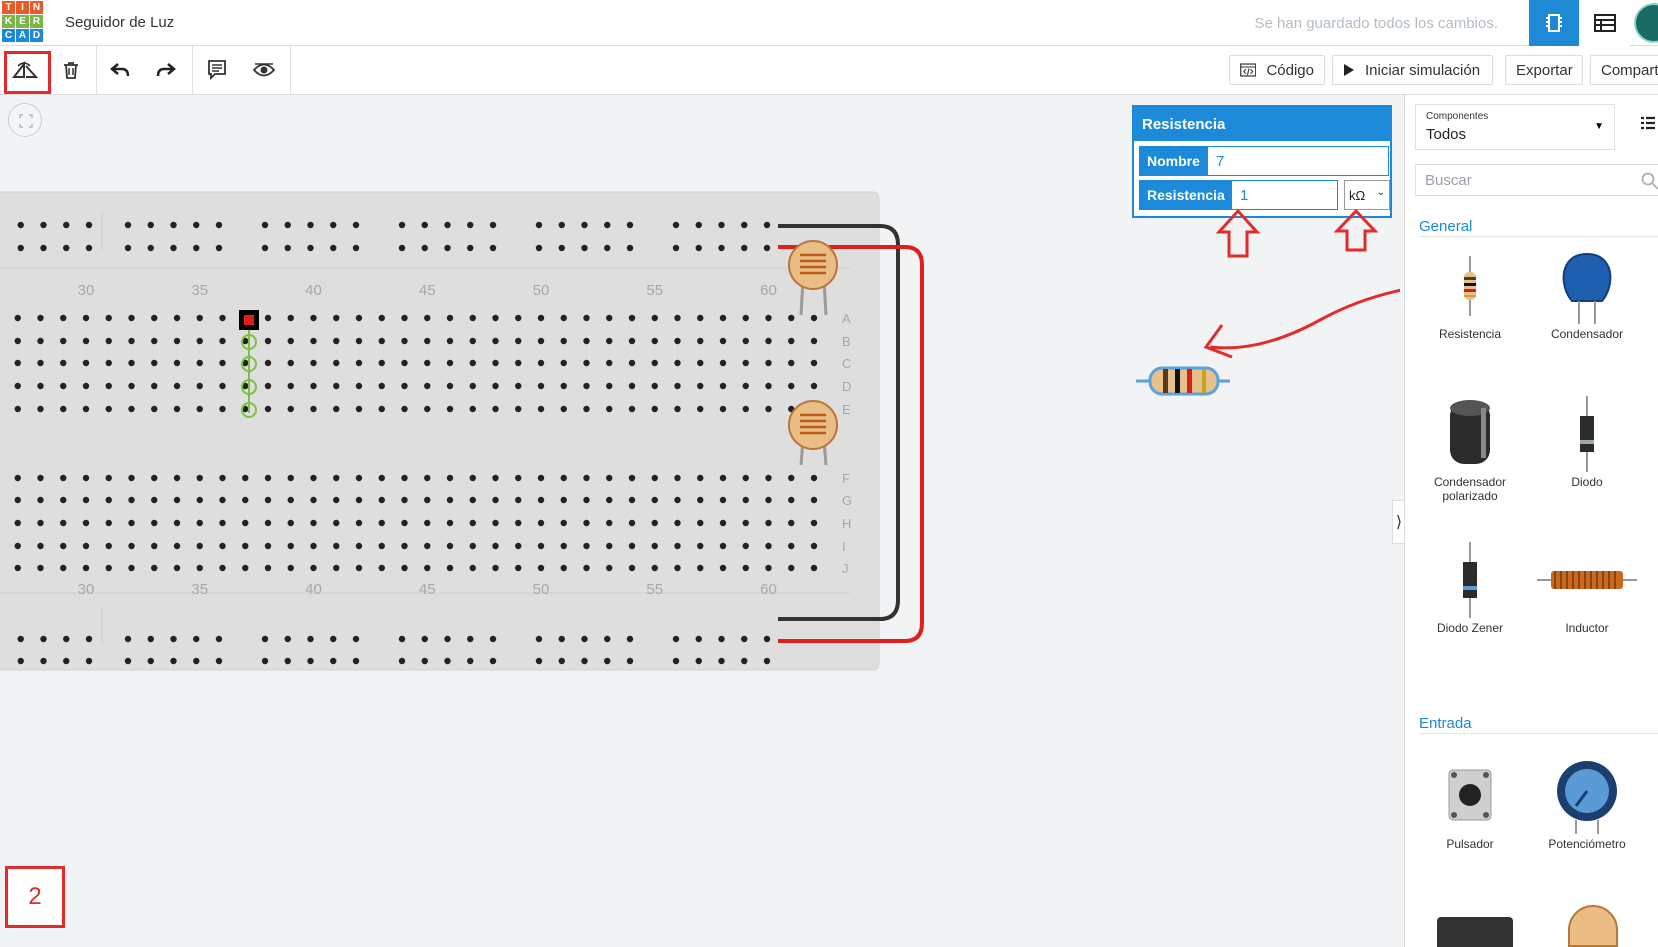 The image size is (1658, 947). I want to click on notes-button, so click(217, 70).